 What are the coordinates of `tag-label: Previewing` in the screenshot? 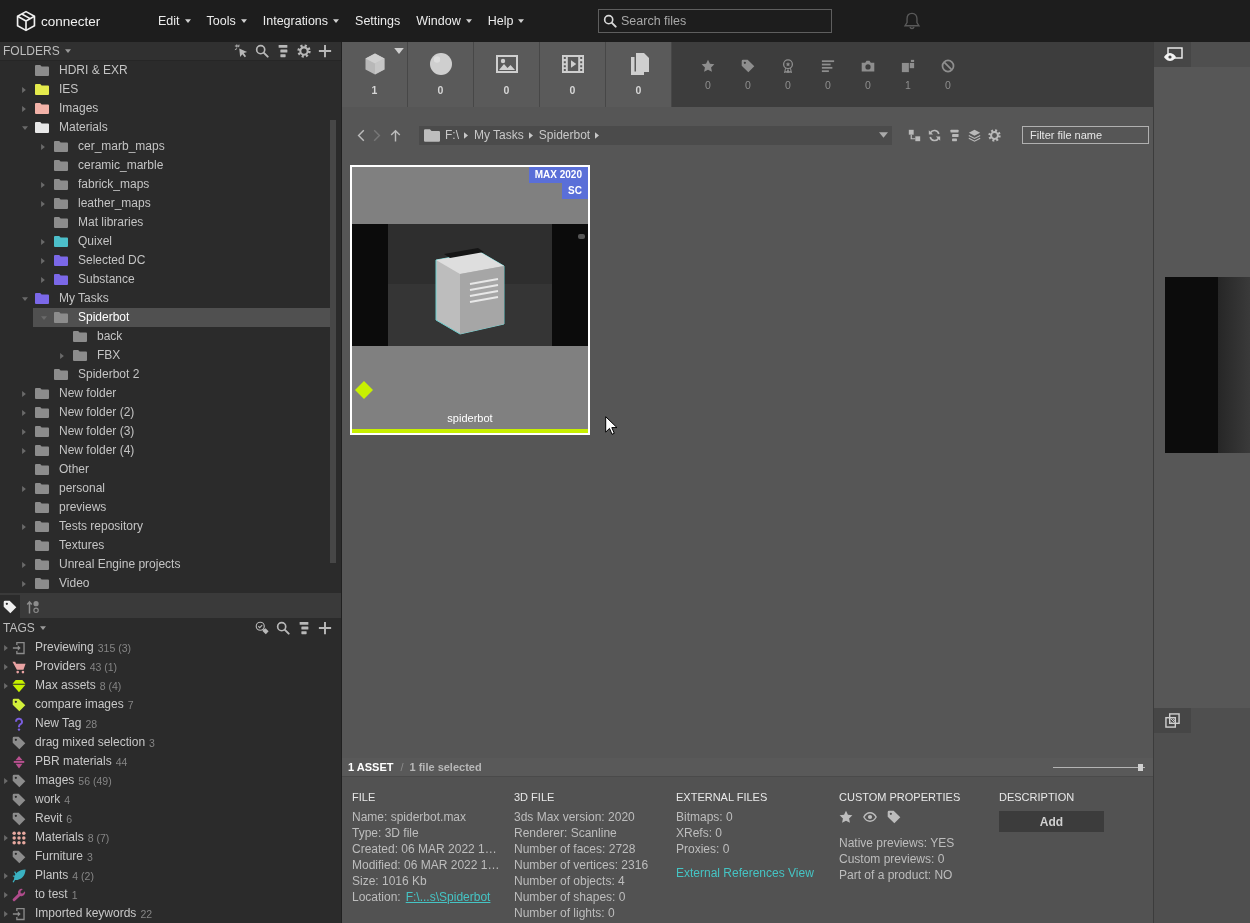 It's located at (64, 647).